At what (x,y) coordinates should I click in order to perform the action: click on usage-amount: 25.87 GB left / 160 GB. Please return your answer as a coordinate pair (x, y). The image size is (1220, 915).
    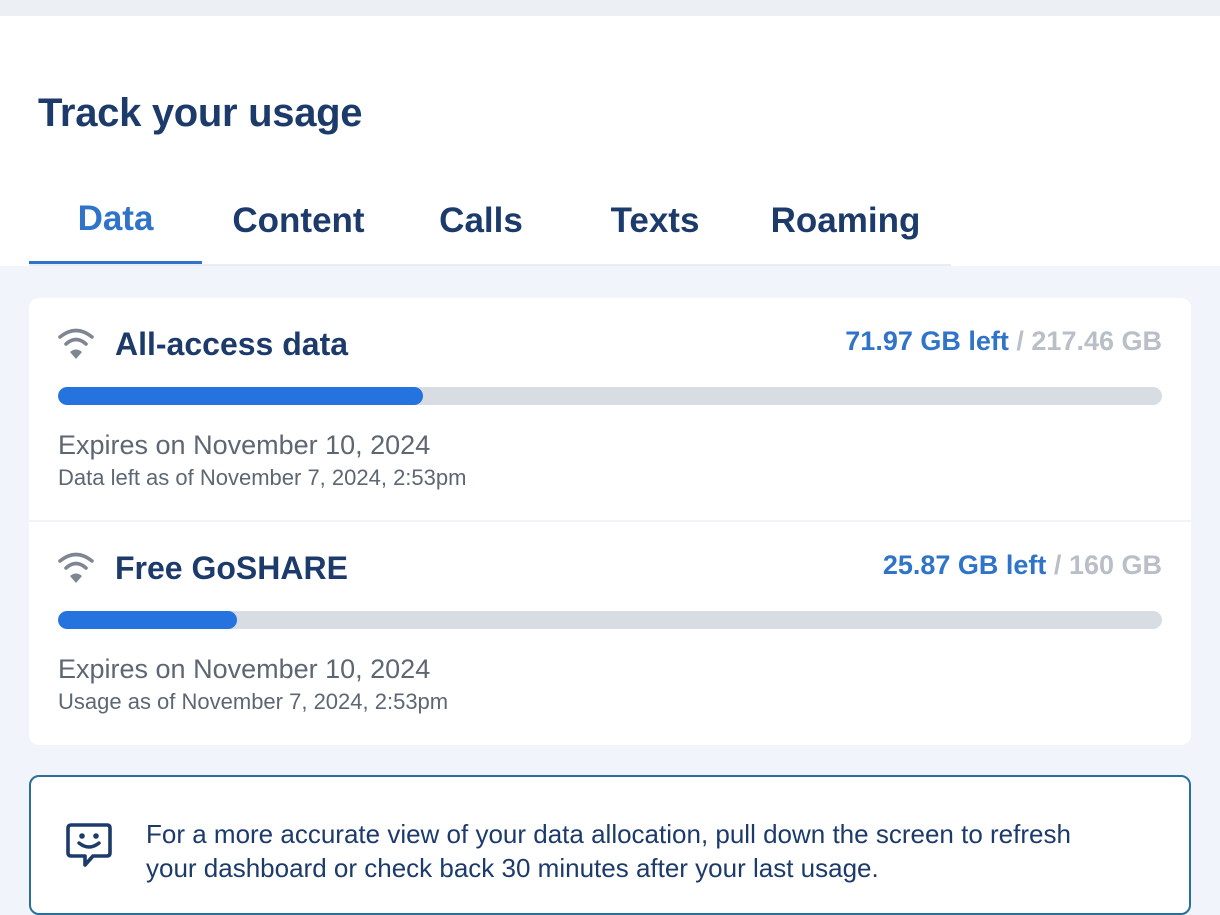
    Looking at the image, I should click on (1022, 565).